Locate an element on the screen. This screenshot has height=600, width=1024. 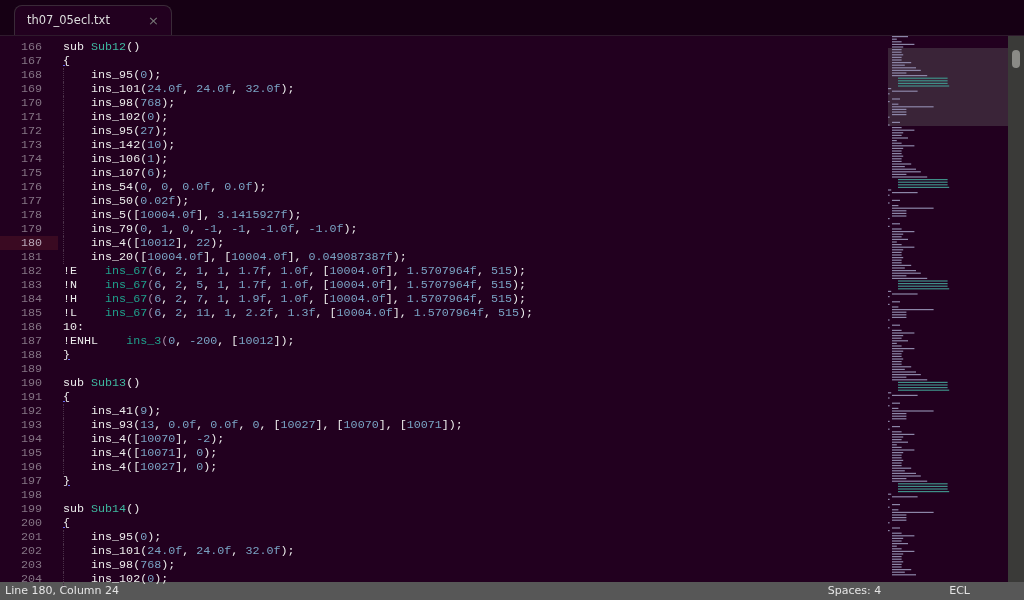
code-line: ins_93(13, 0.0f, 0.0f, 0, [10027], [10070], [10071]); is located at coordinates (276, 425).